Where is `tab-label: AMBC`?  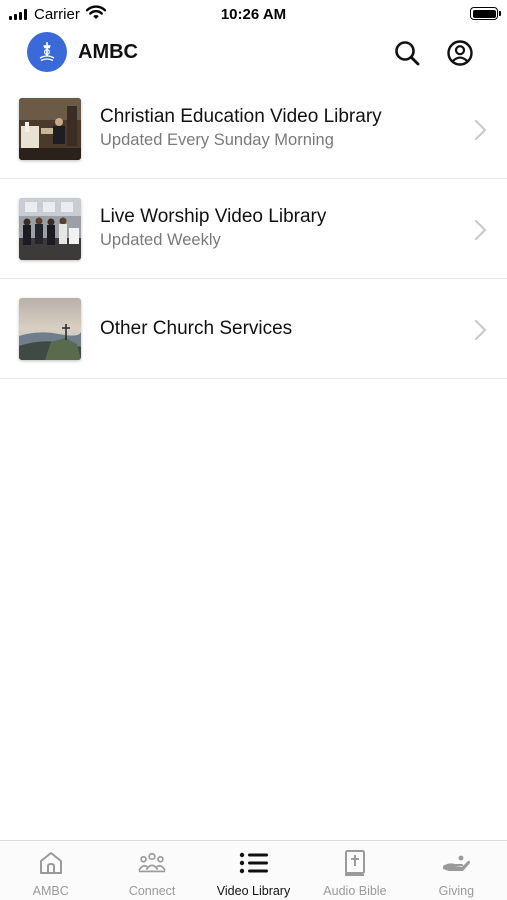
tab-label: AMBC is located at coordinates (50, 891).